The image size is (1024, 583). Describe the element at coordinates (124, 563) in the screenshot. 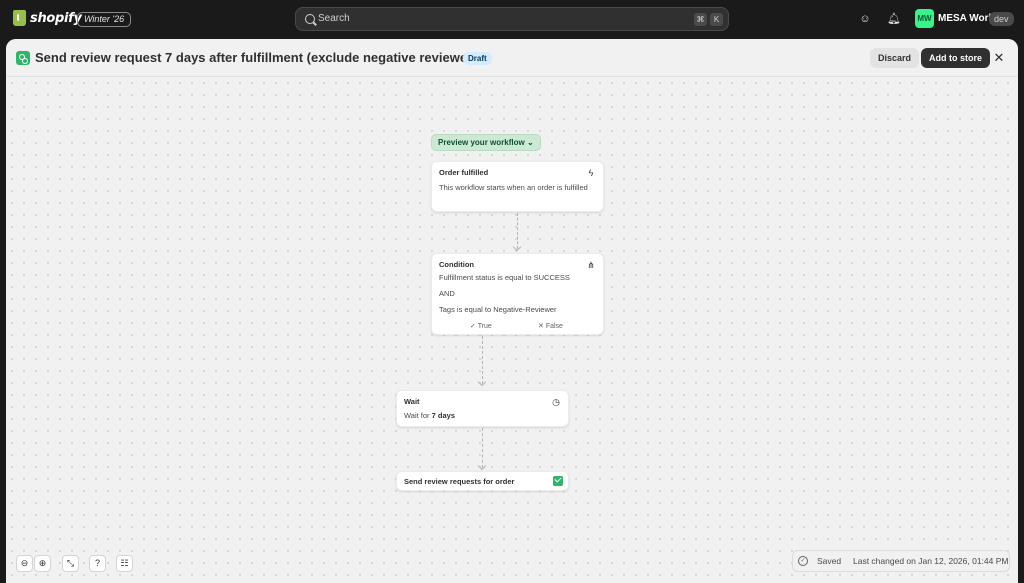

I see `layout-button: ☷` at that location.